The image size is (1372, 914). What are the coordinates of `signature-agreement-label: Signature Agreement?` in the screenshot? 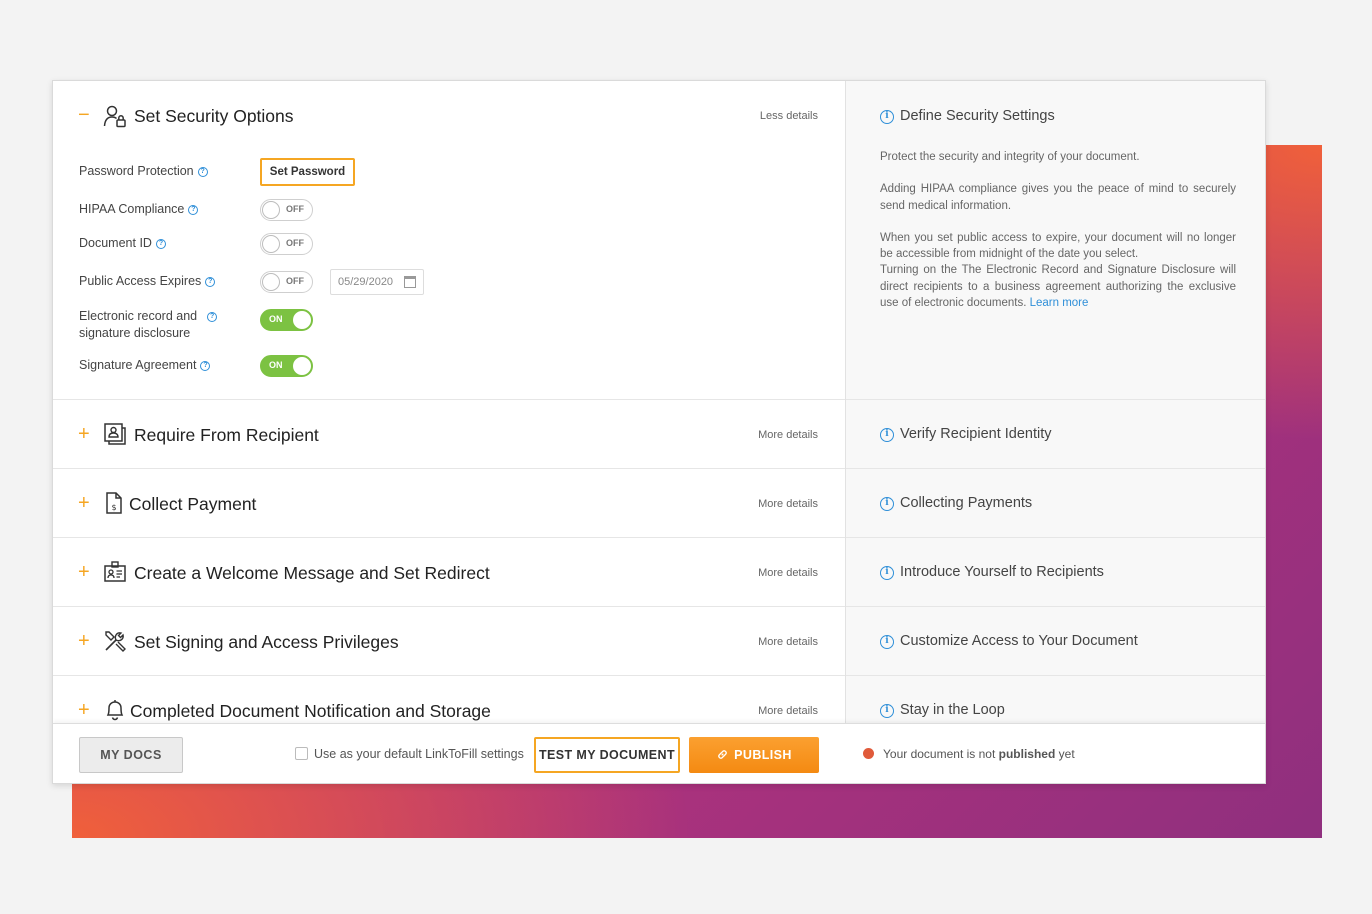 It's located at (145, 365).